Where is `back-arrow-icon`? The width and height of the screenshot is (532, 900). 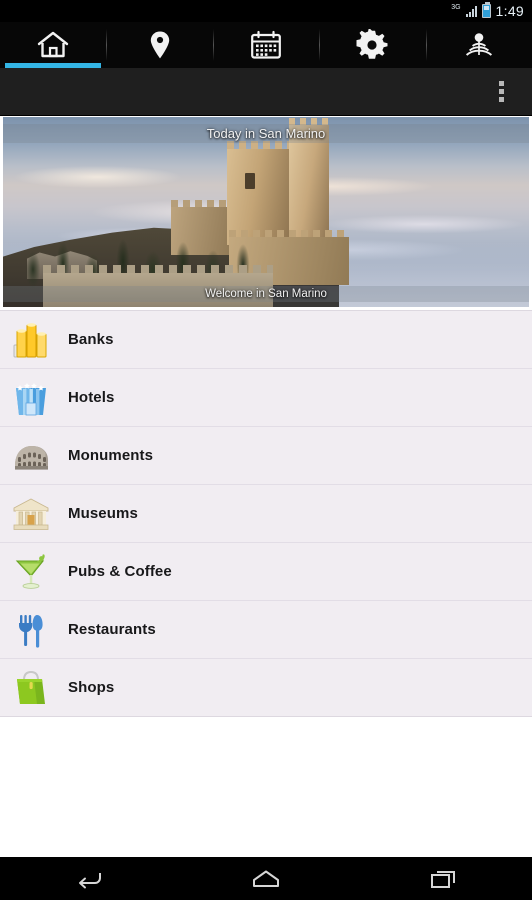 back-arrow-icon is located at coordinates (89, 878).